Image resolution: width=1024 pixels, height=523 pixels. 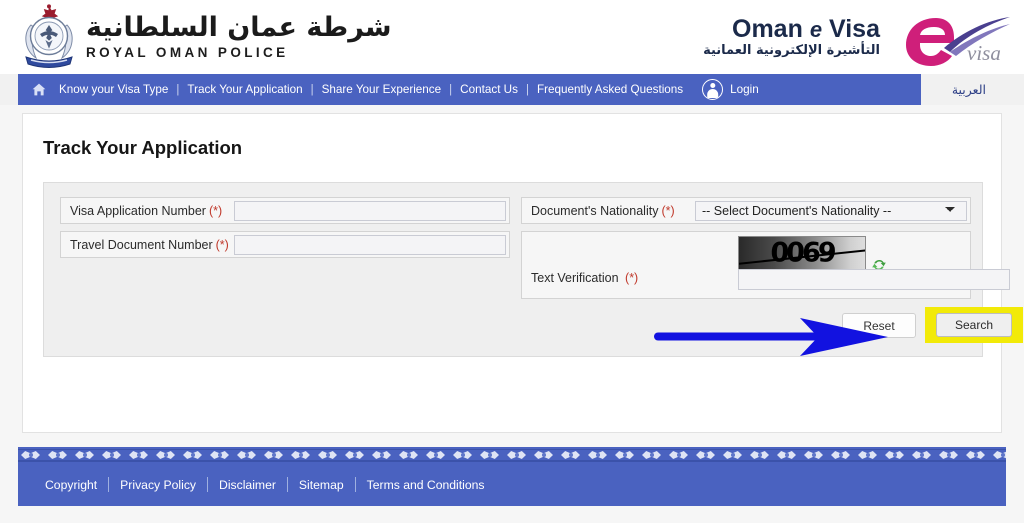 I want to click on text-verification-block: 0069 Text Verification (*), so click(x=765, y=265).